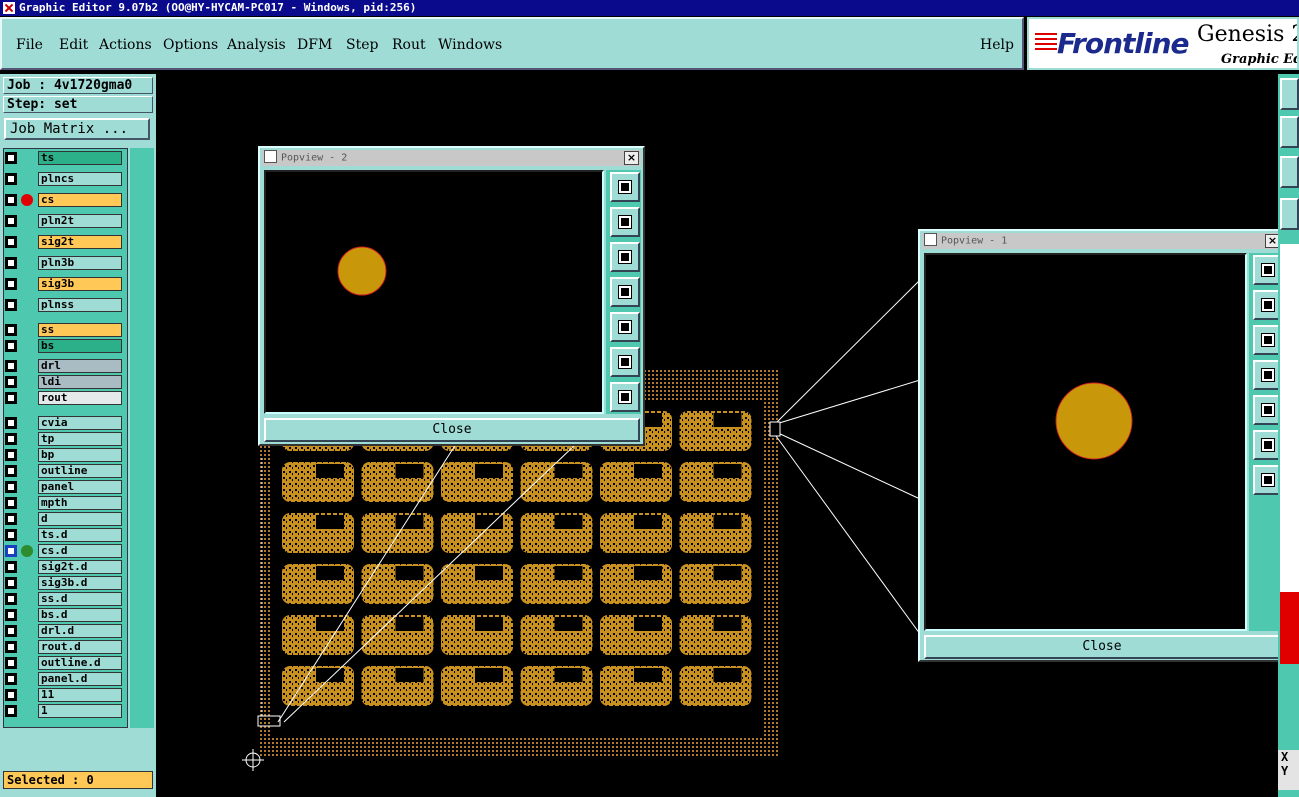  I want to click on layer-row: drl, so click(63, 366).